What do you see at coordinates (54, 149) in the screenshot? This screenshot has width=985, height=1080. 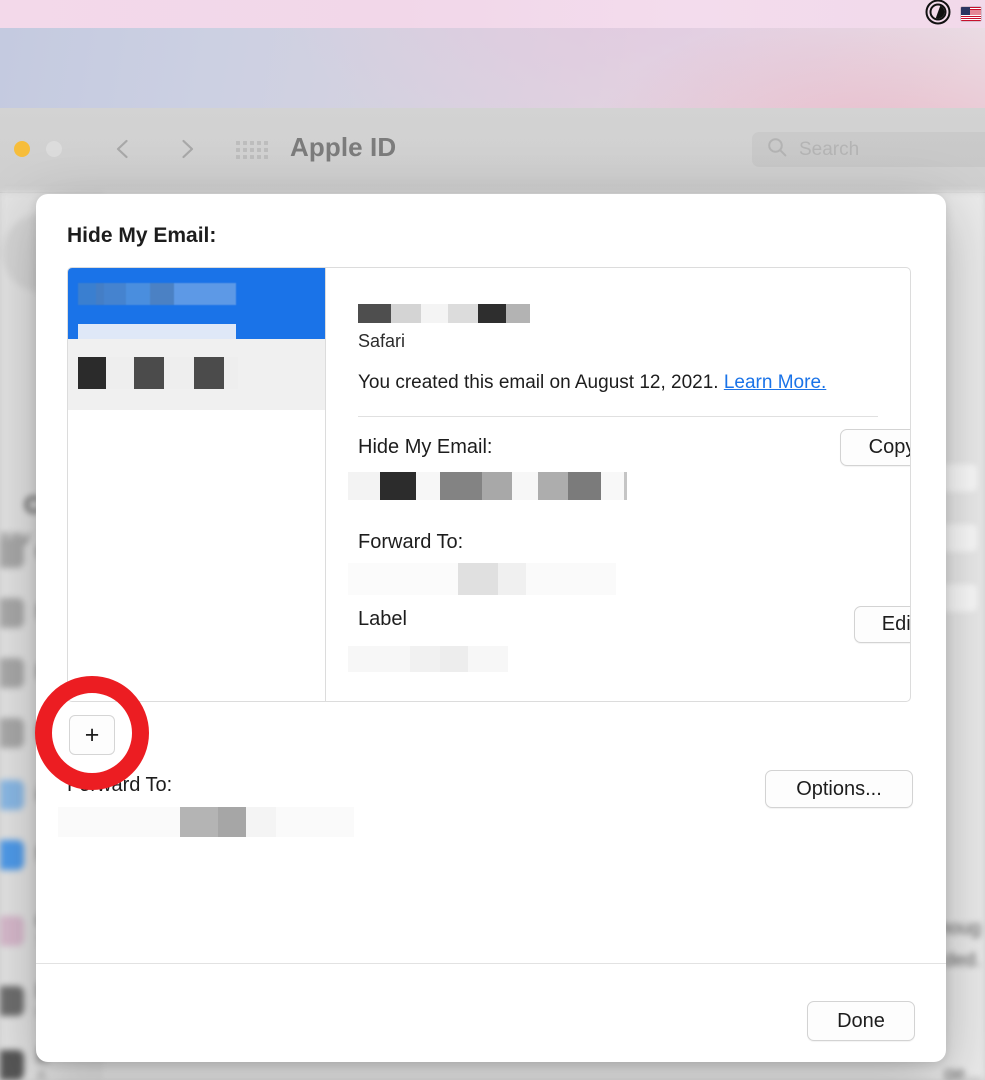 I see `window-minimize-button` at bounding box center [54, 149].